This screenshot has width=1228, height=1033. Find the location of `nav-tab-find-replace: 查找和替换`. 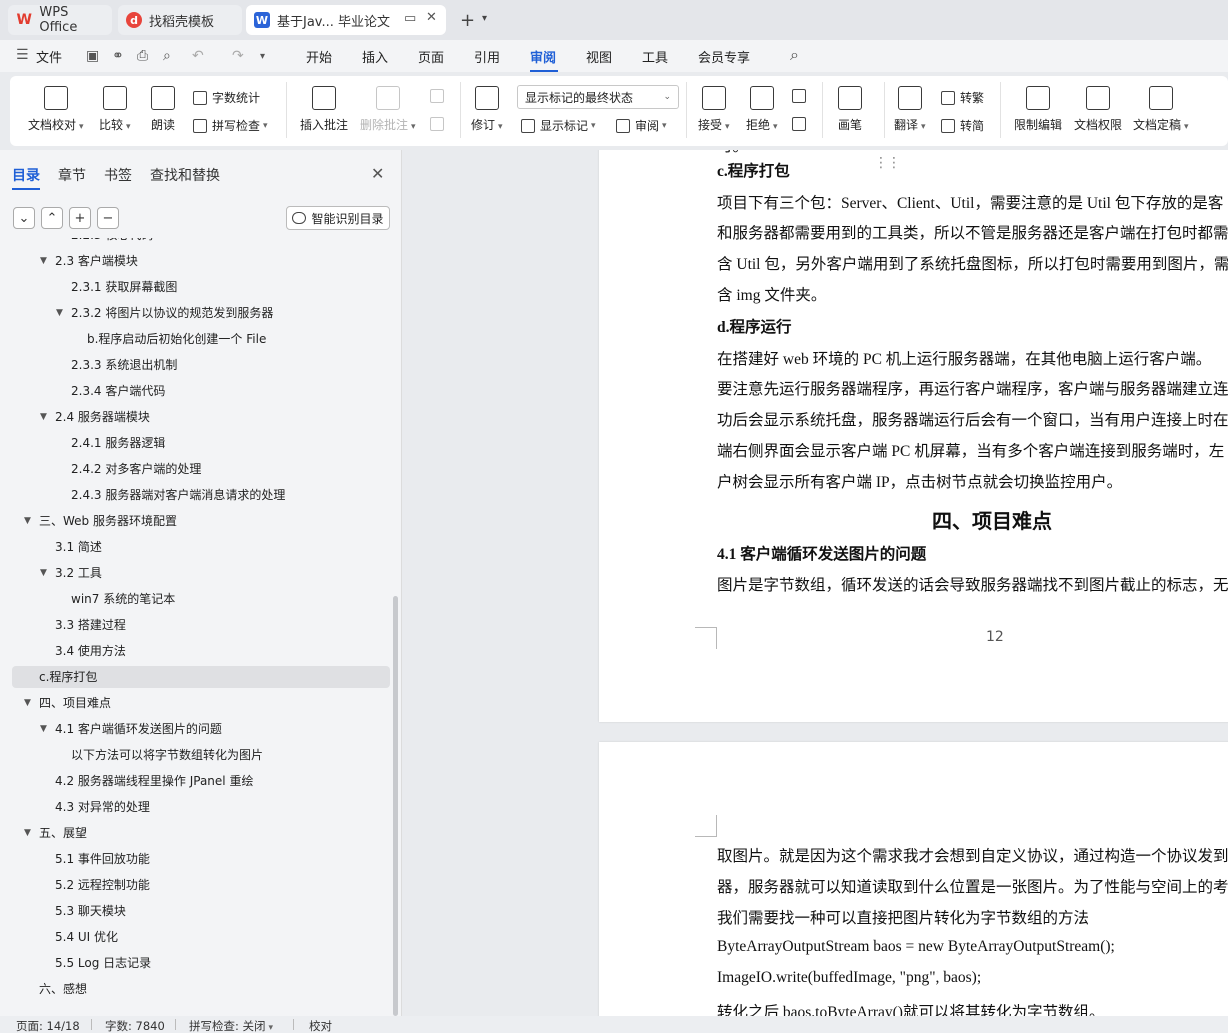

nav-tab-find-replace: 查找和替换 is located at coordinates (185, 175).